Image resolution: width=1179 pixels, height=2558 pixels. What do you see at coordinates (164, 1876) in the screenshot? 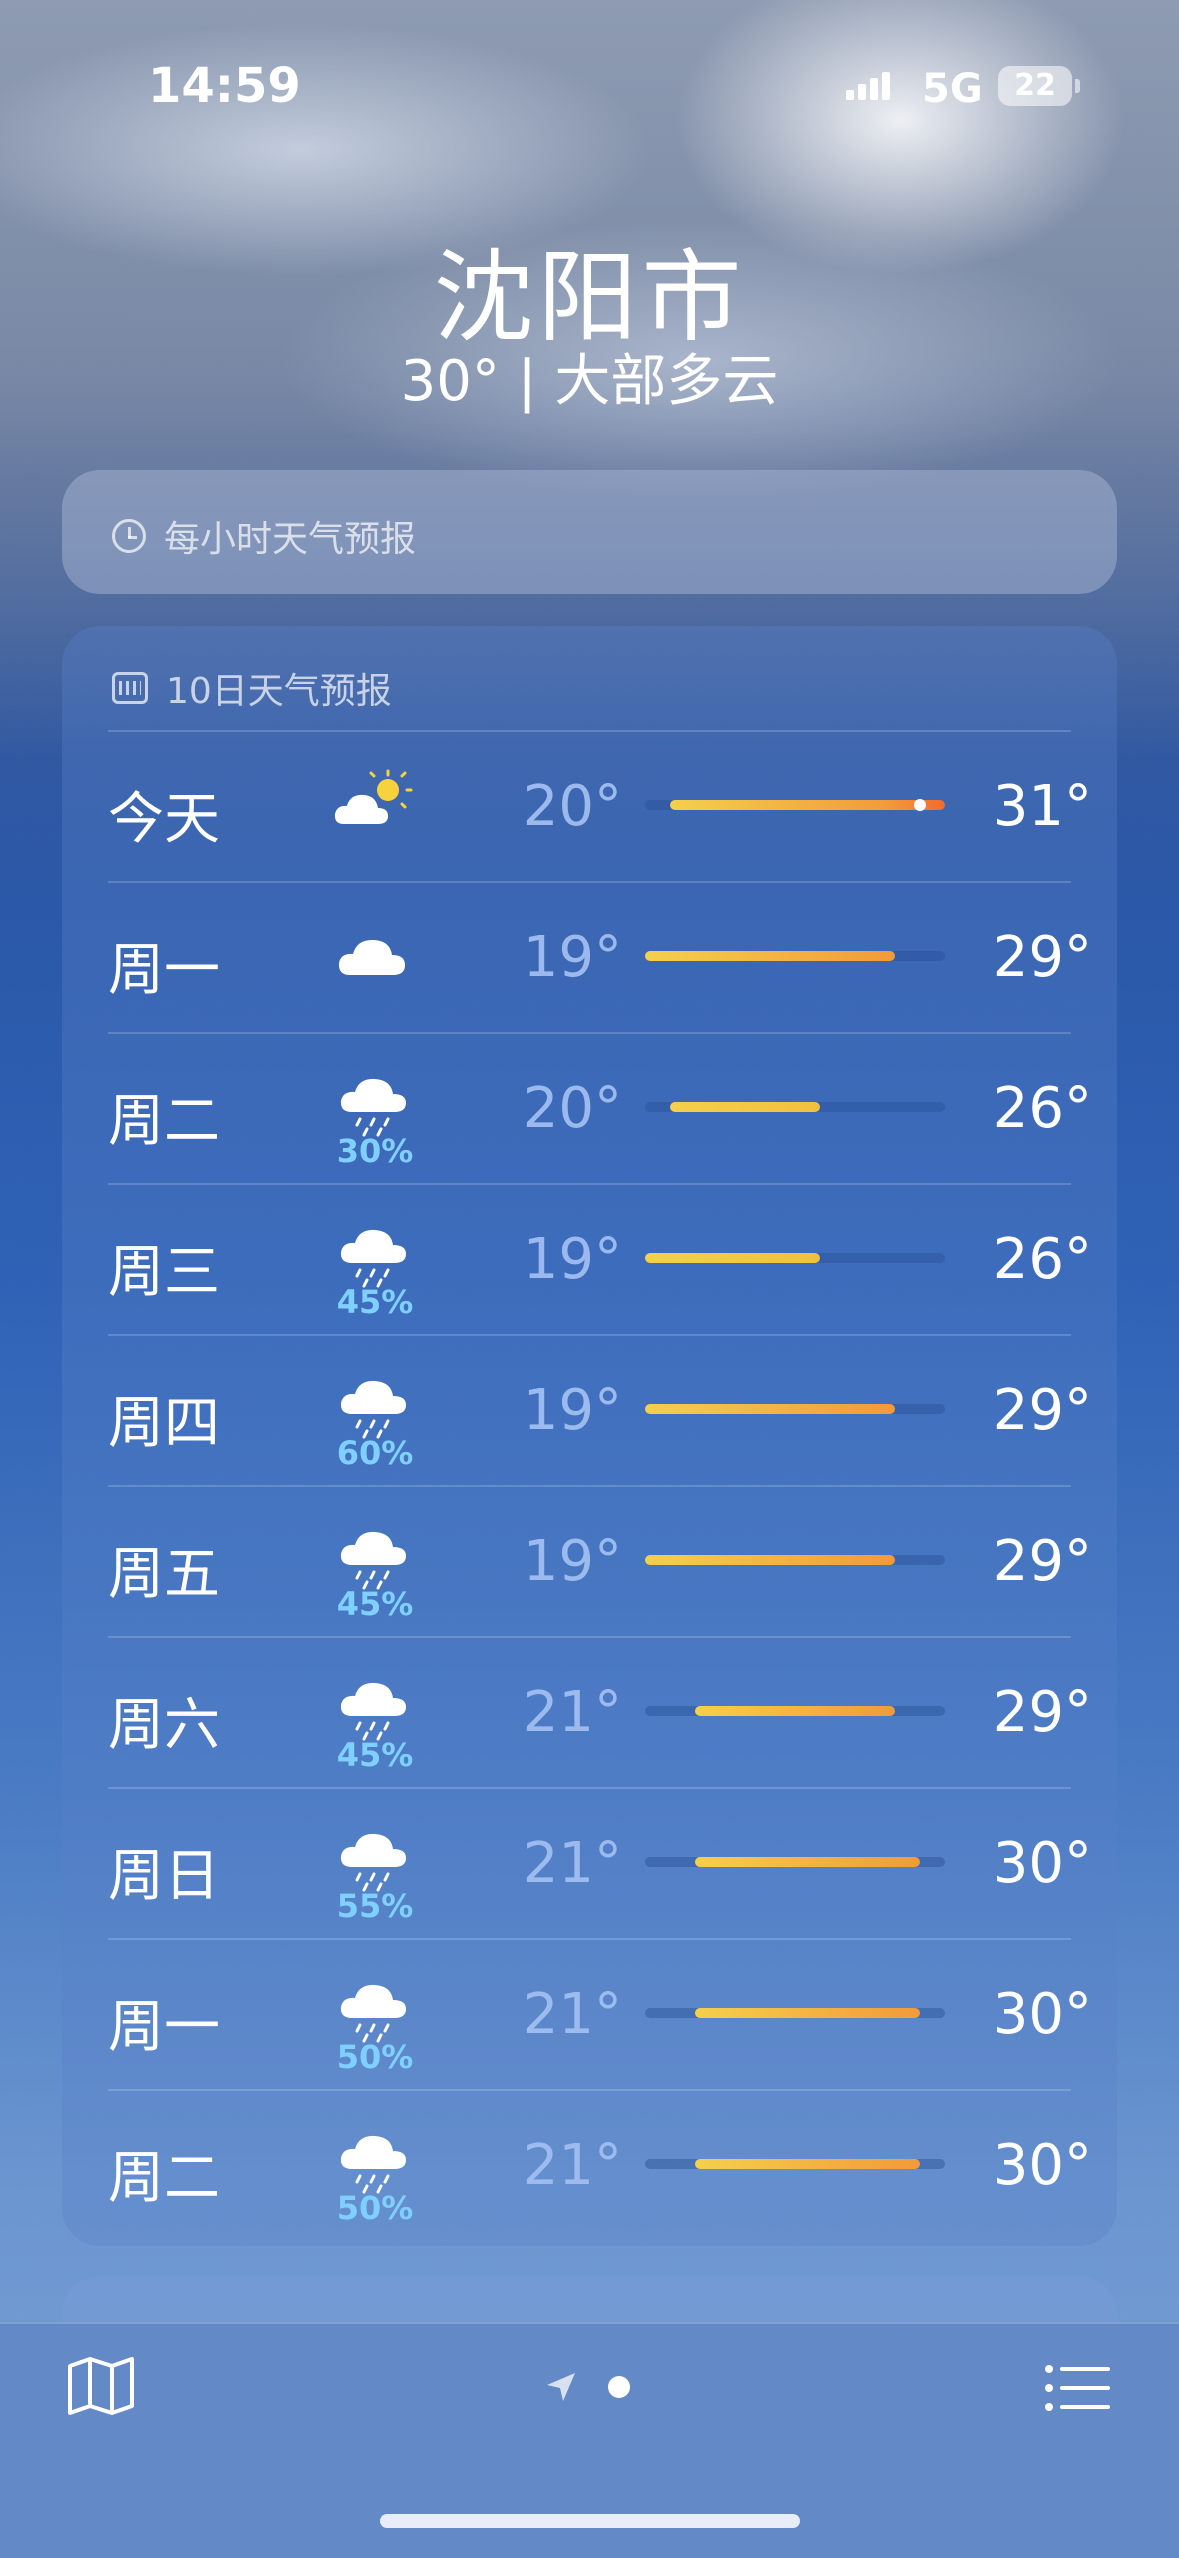
I see `forecast-day: 周日` at bounding box center [164, 1876].